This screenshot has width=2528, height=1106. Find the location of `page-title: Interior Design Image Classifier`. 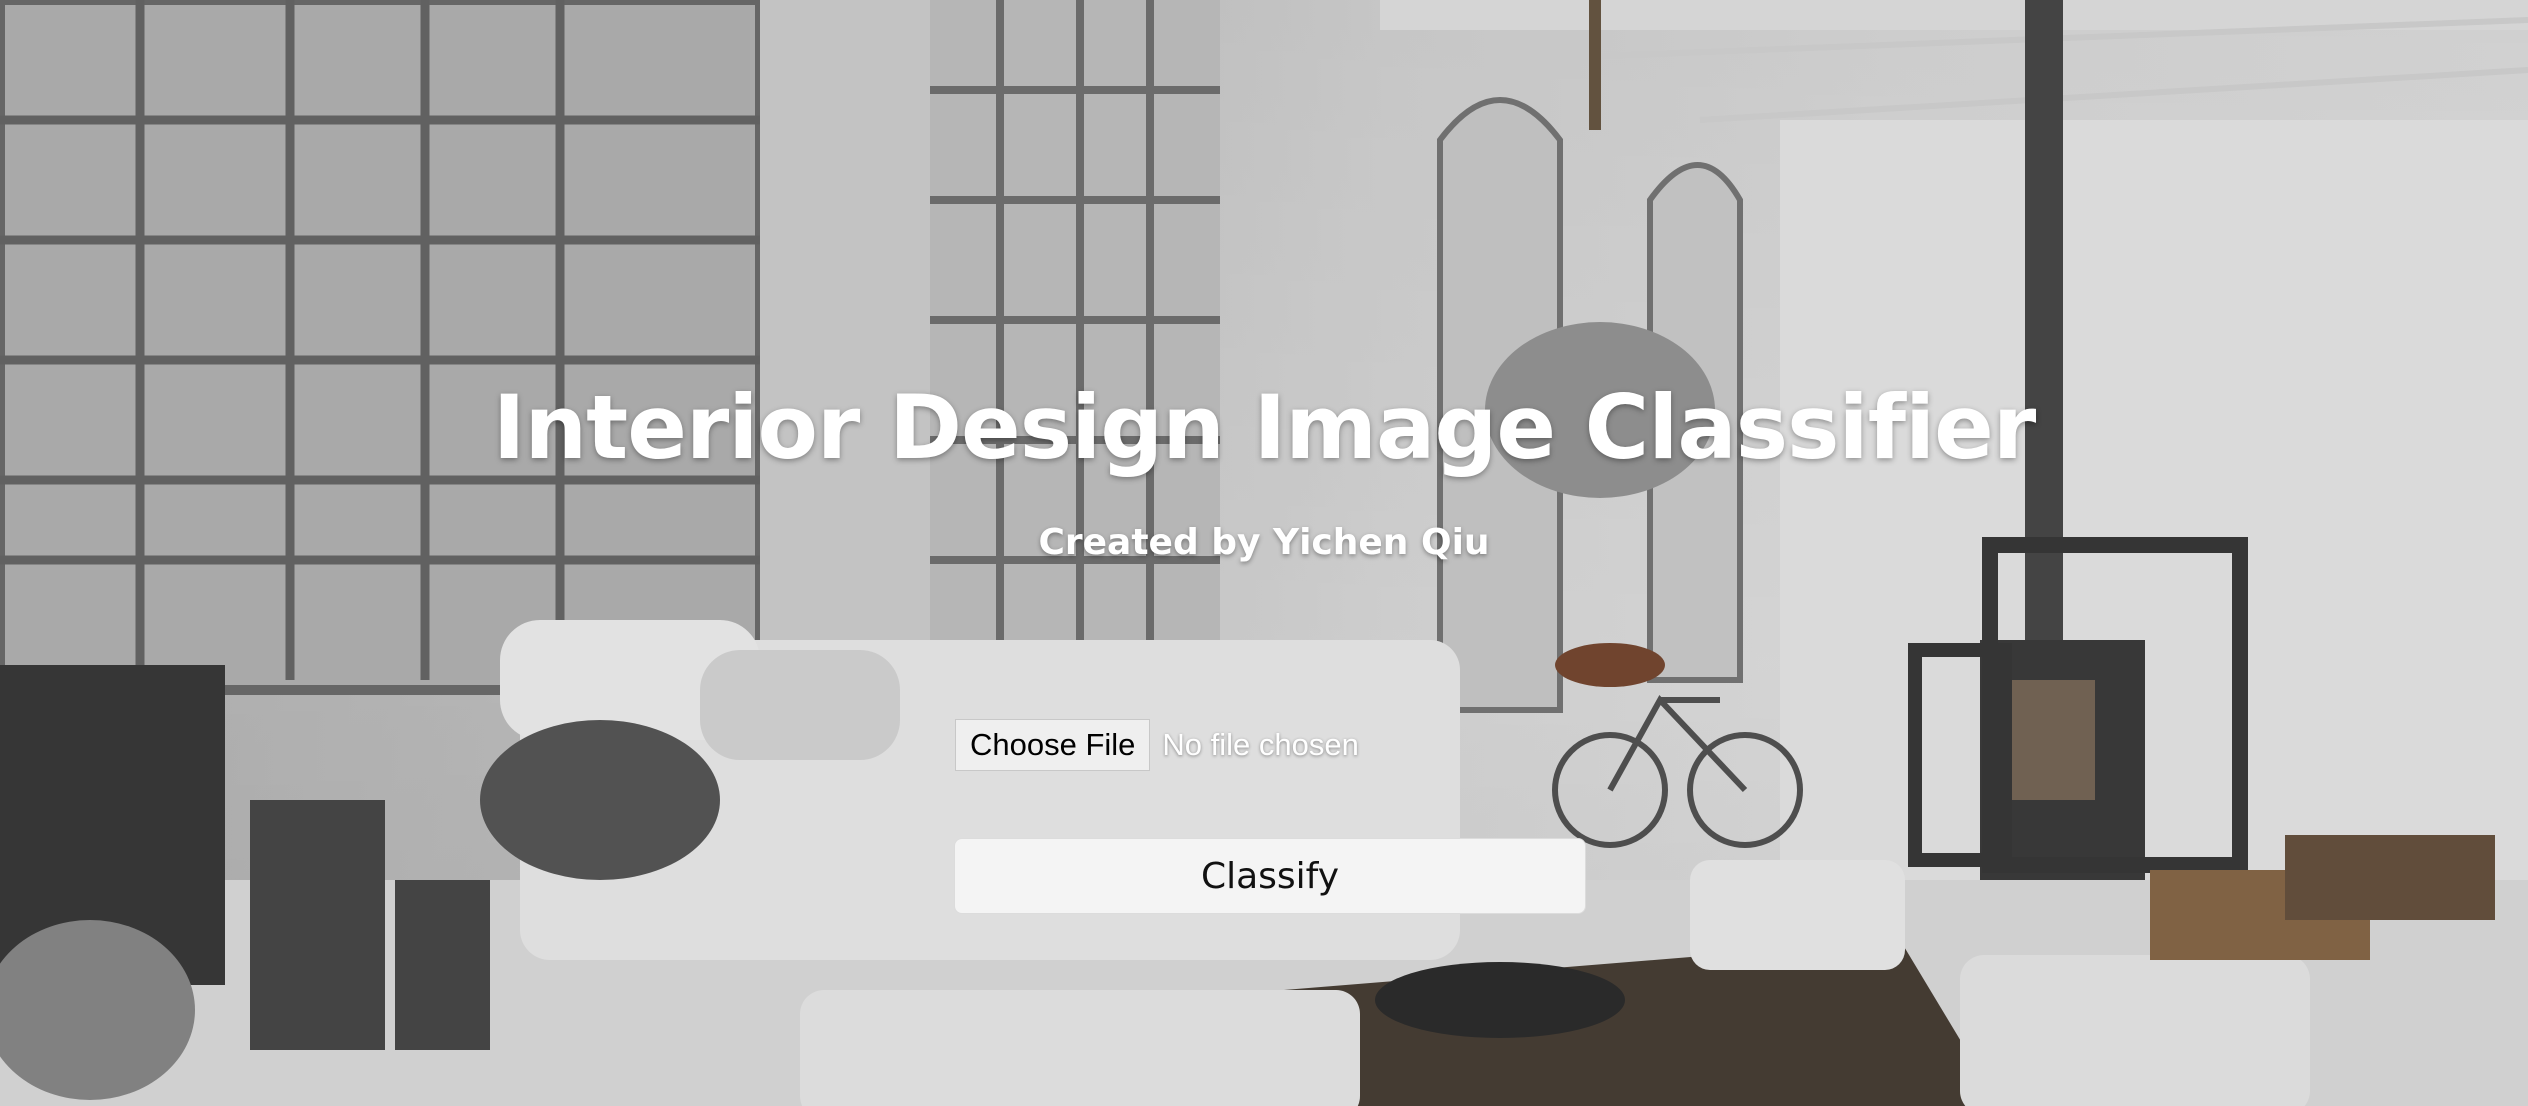

page-title: Interior Design Image Classifier is located at coordinates (1264, 427).